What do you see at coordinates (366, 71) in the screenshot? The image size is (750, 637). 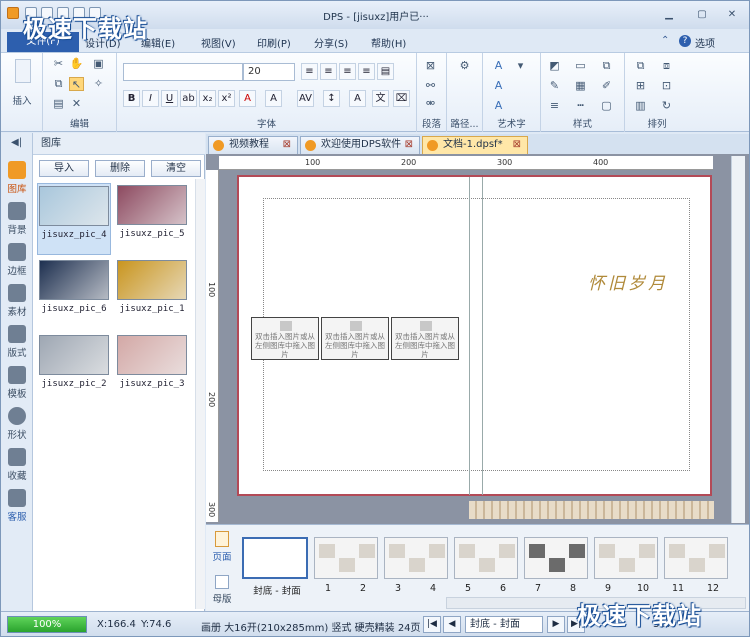 I see `justify-icon: ≡` at bounding box center [366, 71].